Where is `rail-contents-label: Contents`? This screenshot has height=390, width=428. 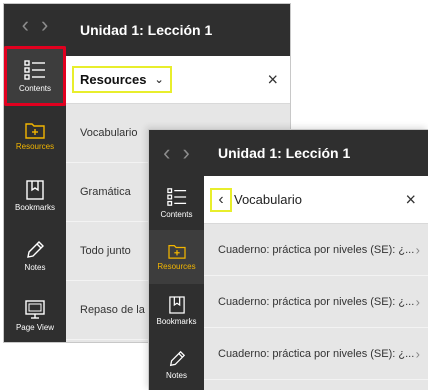 rail-contents-label: Contents is located at coordinates (176, 214).